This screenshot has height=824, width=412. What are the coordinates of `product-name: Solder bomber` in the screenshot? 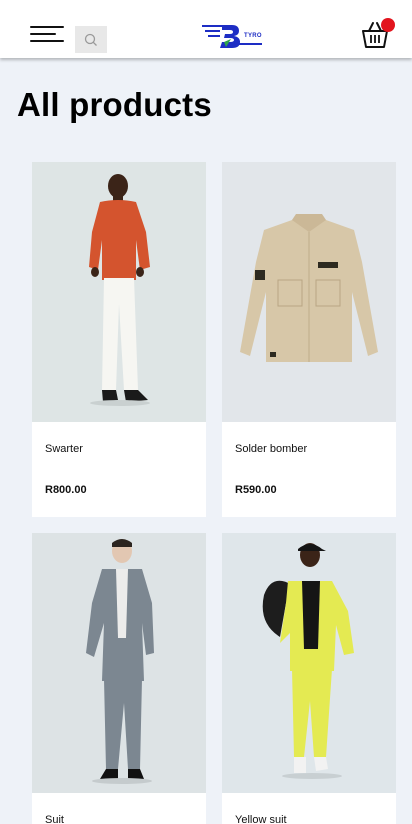 It's located at (271, 449).